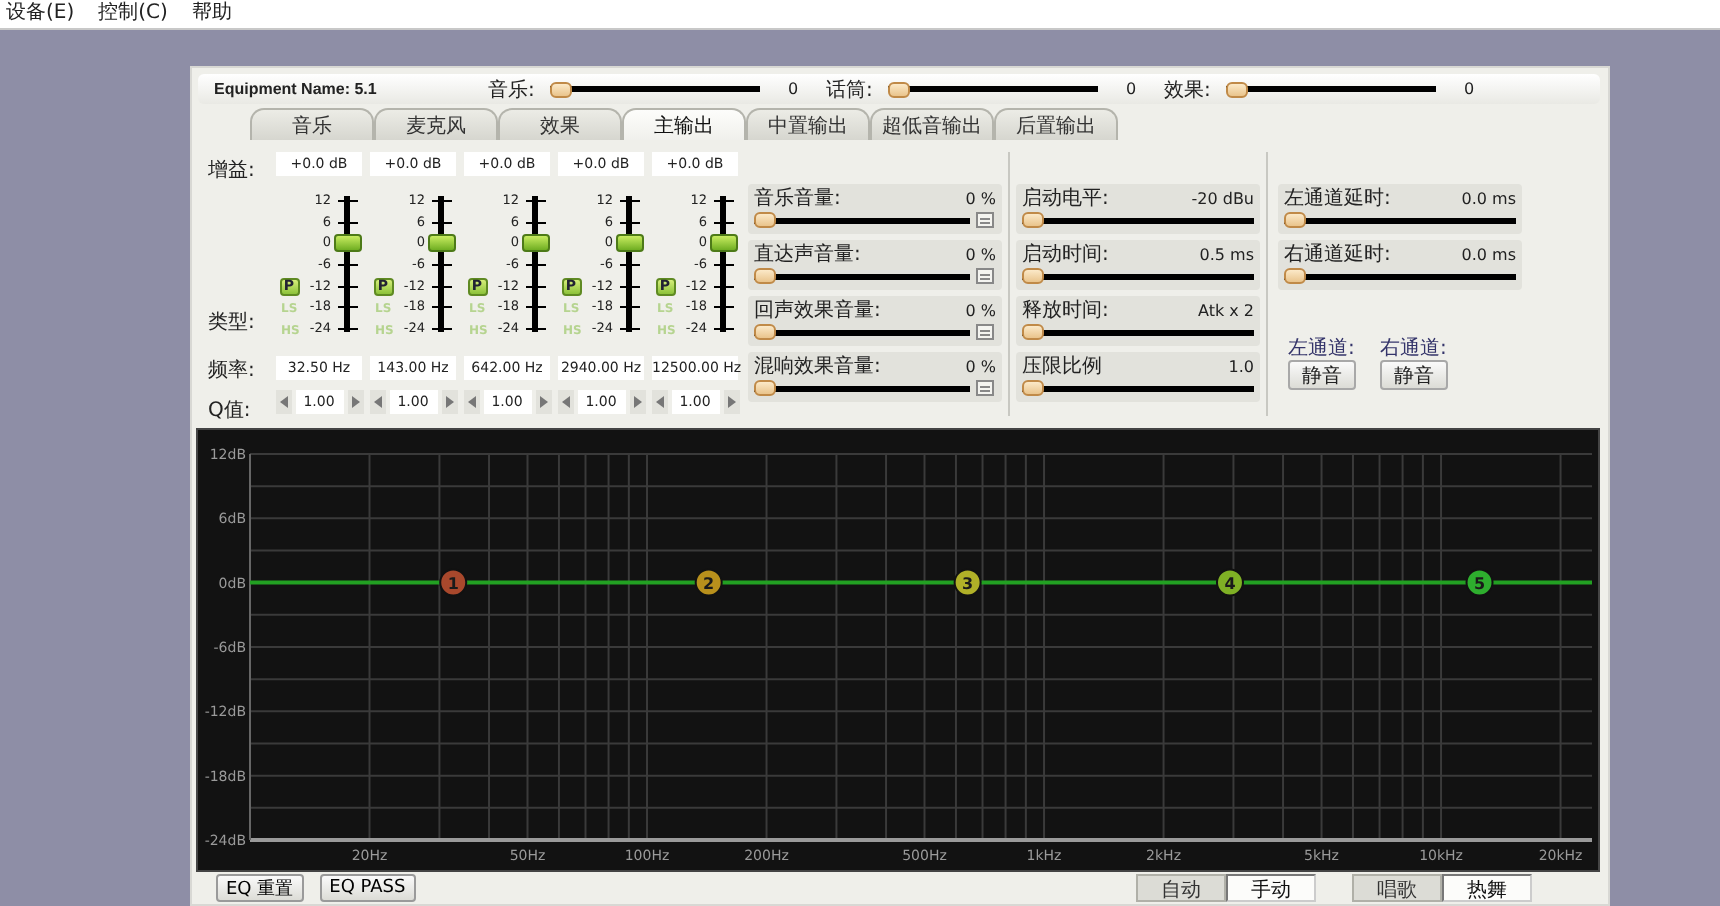  I want to click on tab: 后置输出, so click(1056, 124).